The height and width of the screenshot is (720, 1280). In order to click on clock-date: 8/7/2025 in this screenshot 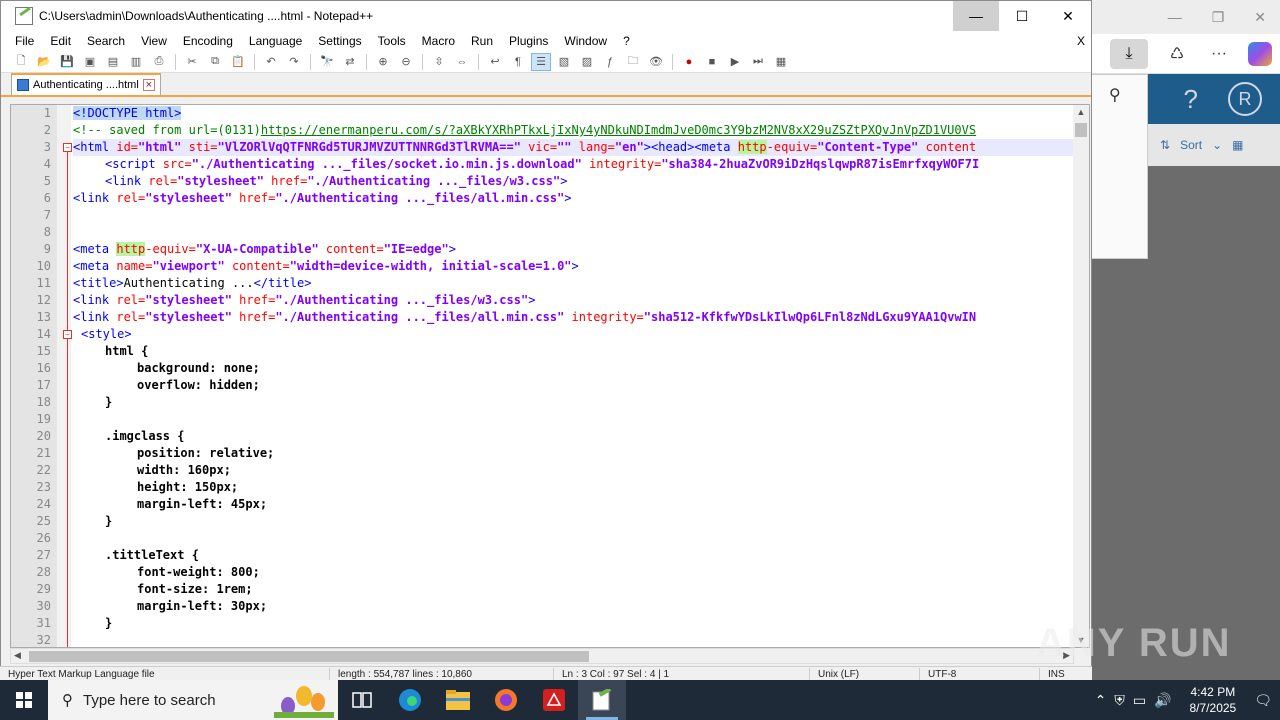, I will do `click(1213, 708)`.